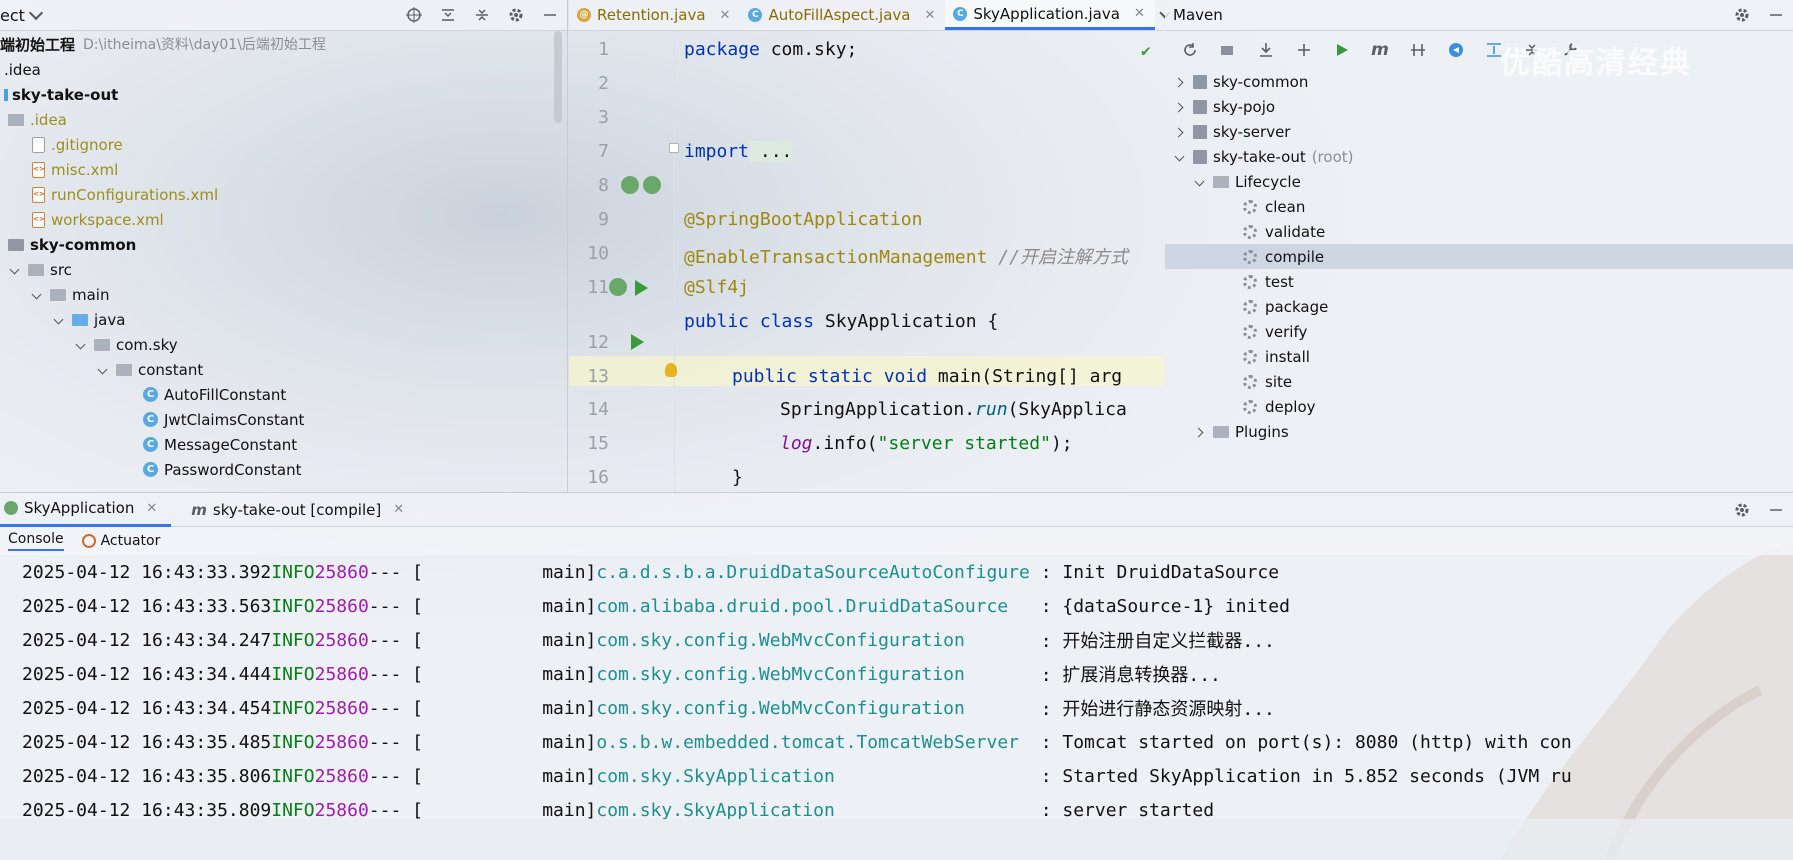 Image resolution: width=1793 pixels, height=860 pixels. Describe the element at coordinates (674, 148) in the screenshot. I see `fold-icon` at that location.